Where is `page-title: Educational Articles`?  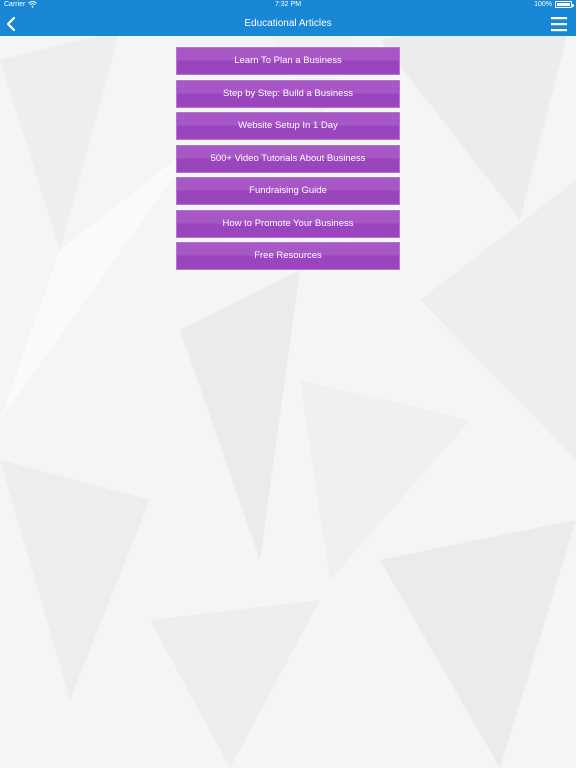 page-title: Educational Articles is located at coordinates (288, 23).